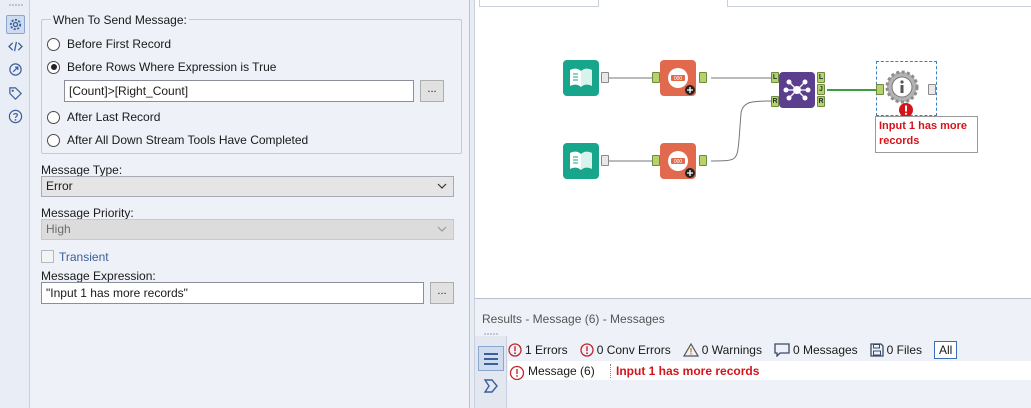 This screenshot has height=408, width=1031. What do you see at coordinates (877, 349) in the screenshot?
I see `save-disk-icon` at bounding box center [877, 349].